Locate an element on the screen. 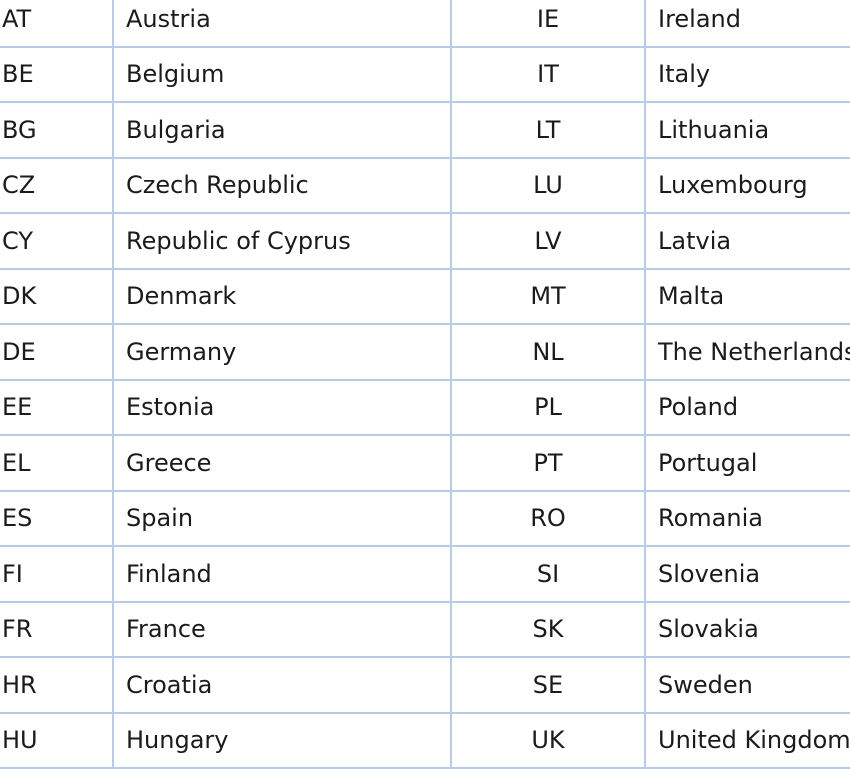 This screenshot has width=850, height=769. country-name-cell: Latvia is located at coordinates (747, 241).